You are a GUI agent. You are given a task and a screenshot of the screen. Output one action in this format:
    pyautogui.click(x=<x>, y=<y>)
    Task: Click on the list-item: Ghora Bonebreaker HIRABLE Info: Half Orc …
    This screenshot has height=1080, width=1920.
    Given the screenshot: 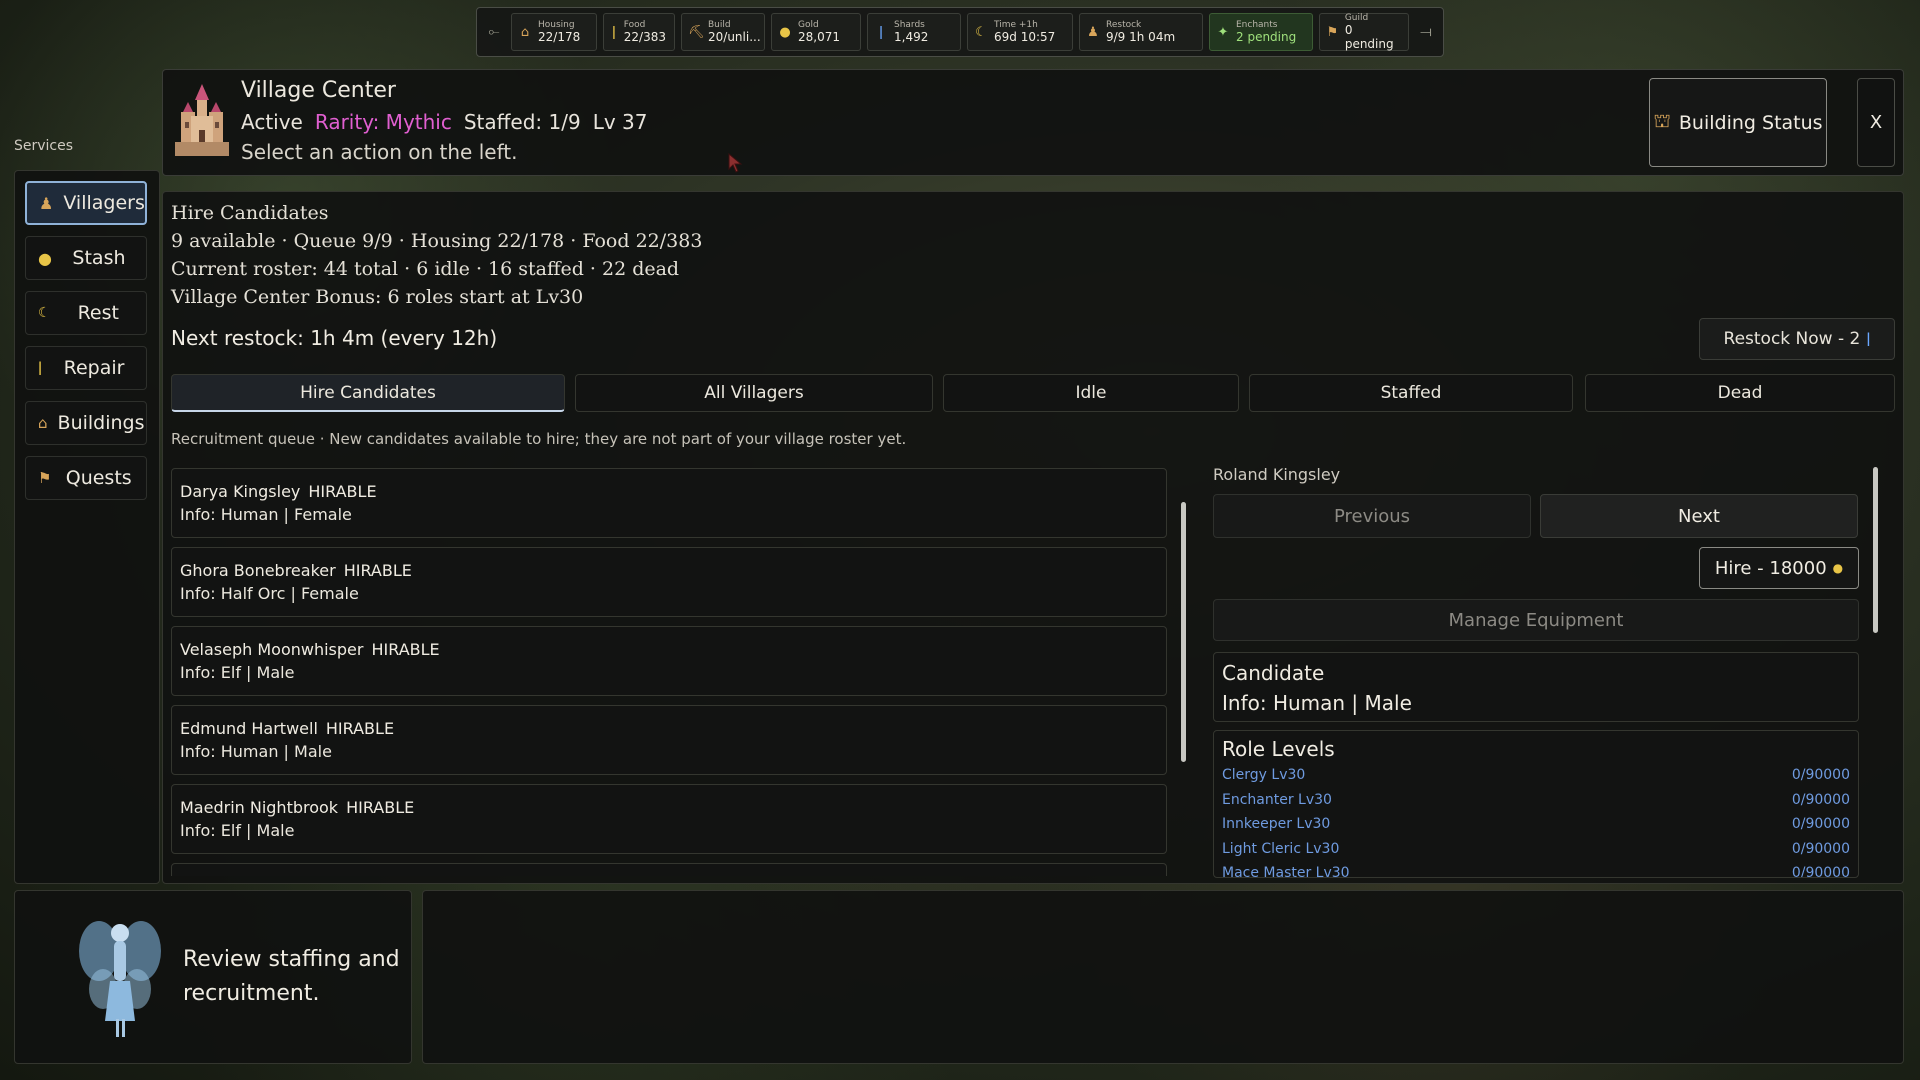 What is the action you would take?
    pyautogui.click(x=669, y=582)
    